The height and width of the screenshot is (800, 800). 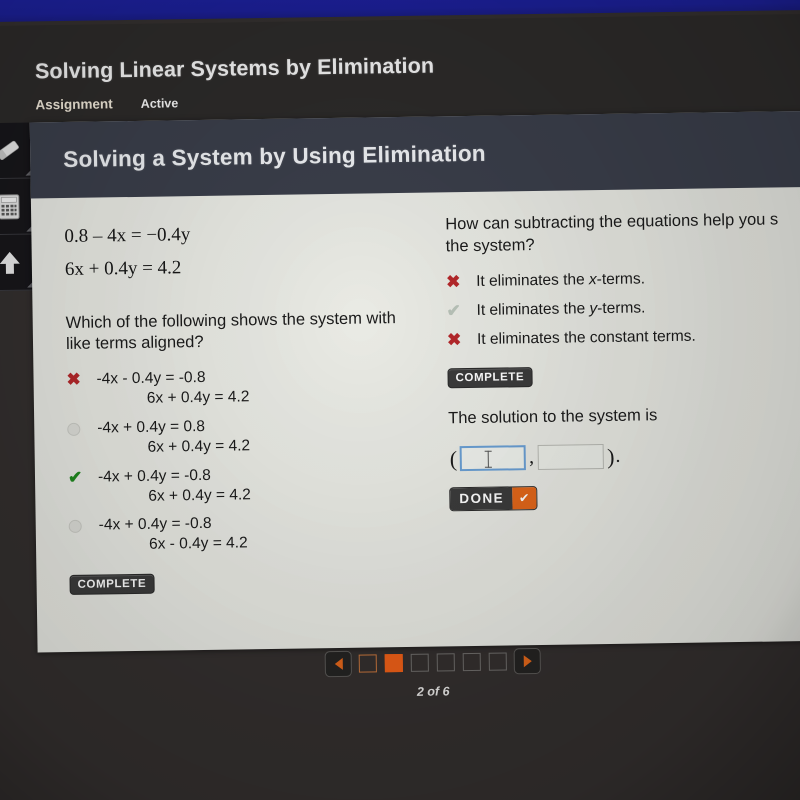 I want to click on header-tabs: Assignment Active, so click(x=106, y=103).